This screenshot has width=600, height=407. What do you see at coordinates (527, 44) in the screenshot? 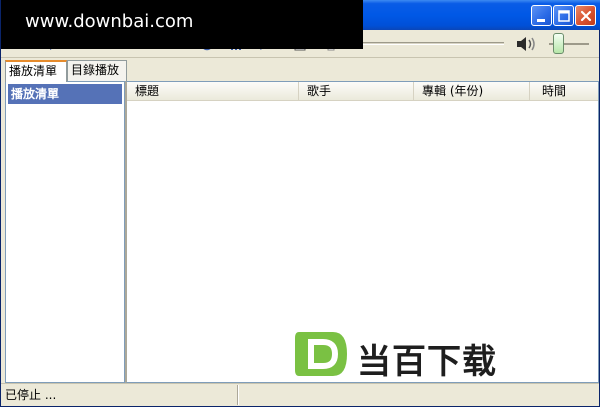
I see `speaker-icon` at bounding box center [527, 44].